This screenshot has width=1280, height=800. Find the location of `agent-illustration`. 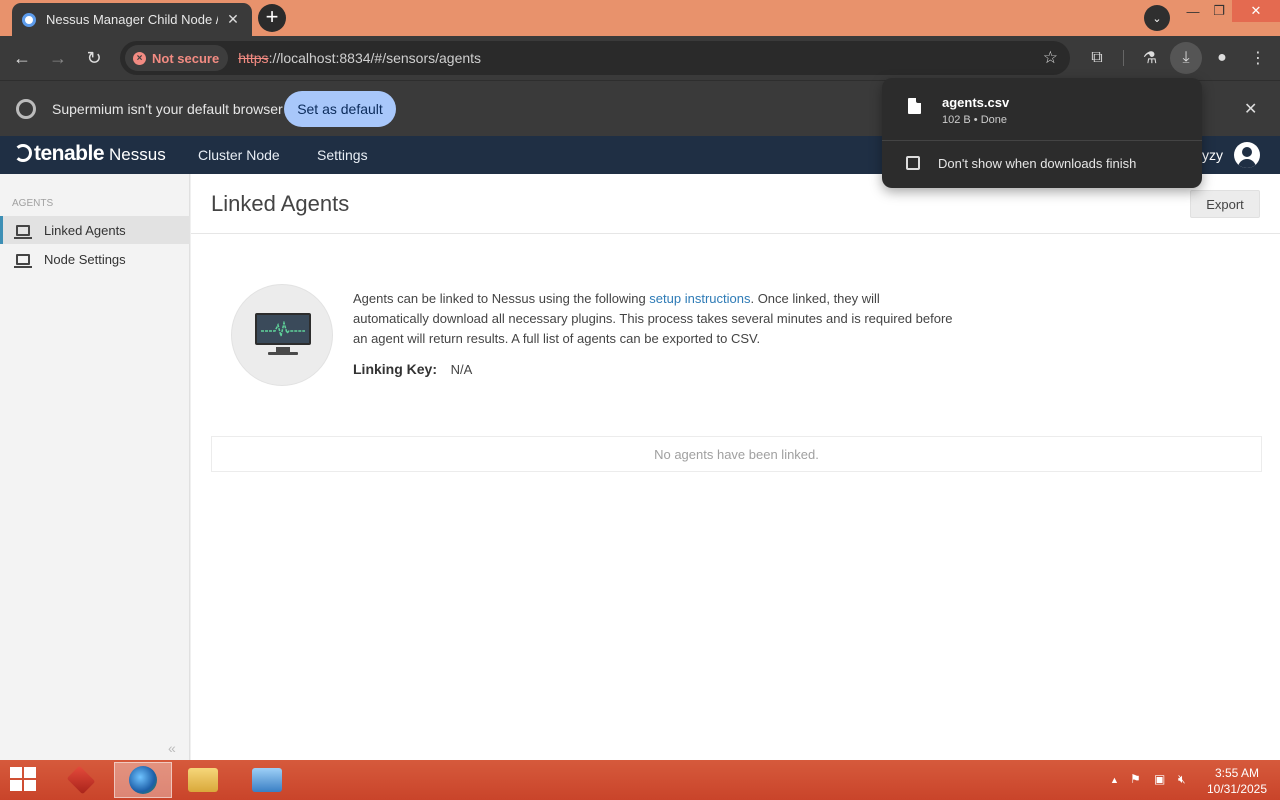

agent-illustration is located at coordinates (282, 335).